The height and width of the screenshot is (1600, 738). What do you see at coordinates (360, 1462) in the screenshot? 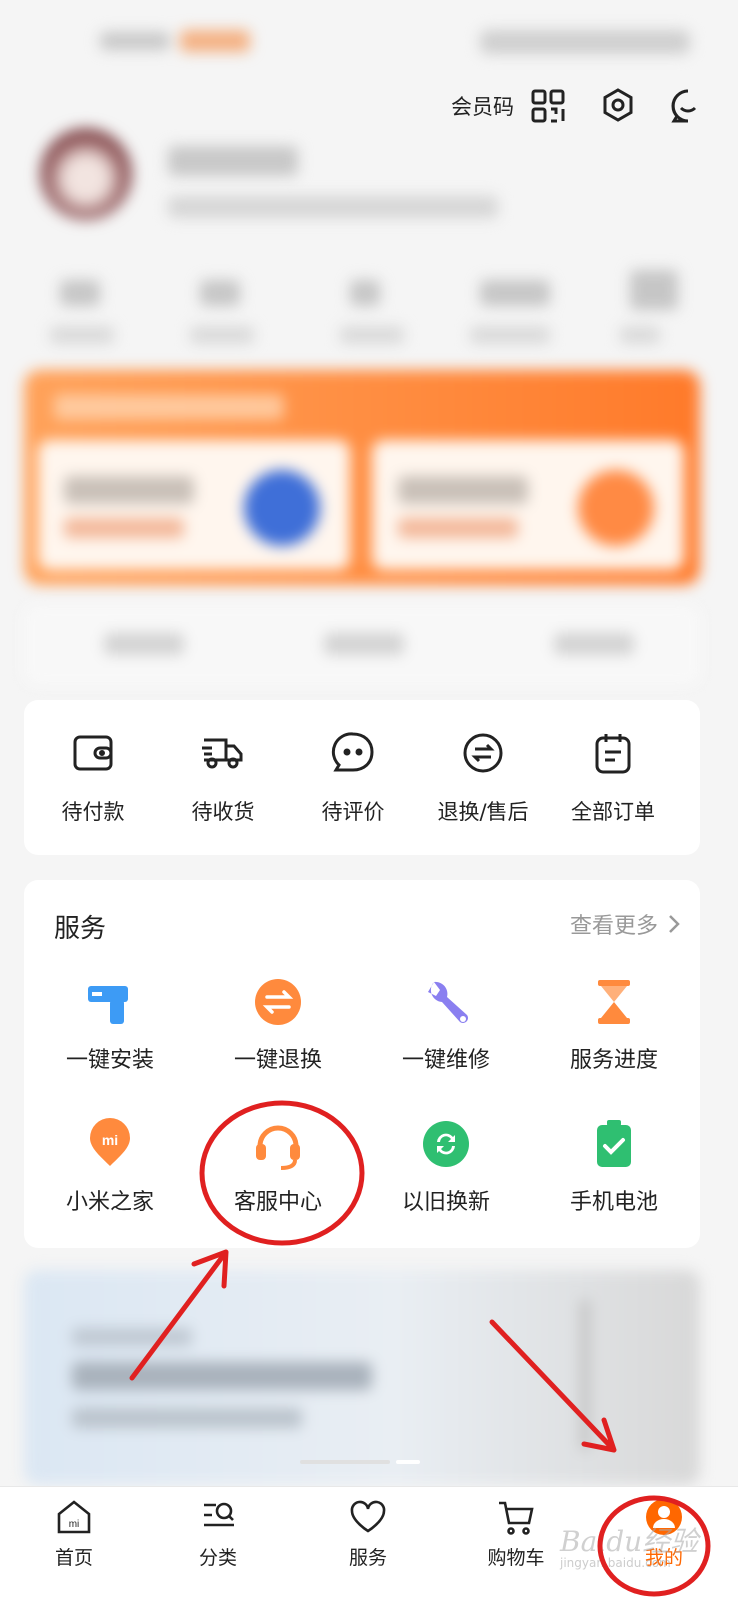
I see `promo-pager` at bounding box center [360, 1462].